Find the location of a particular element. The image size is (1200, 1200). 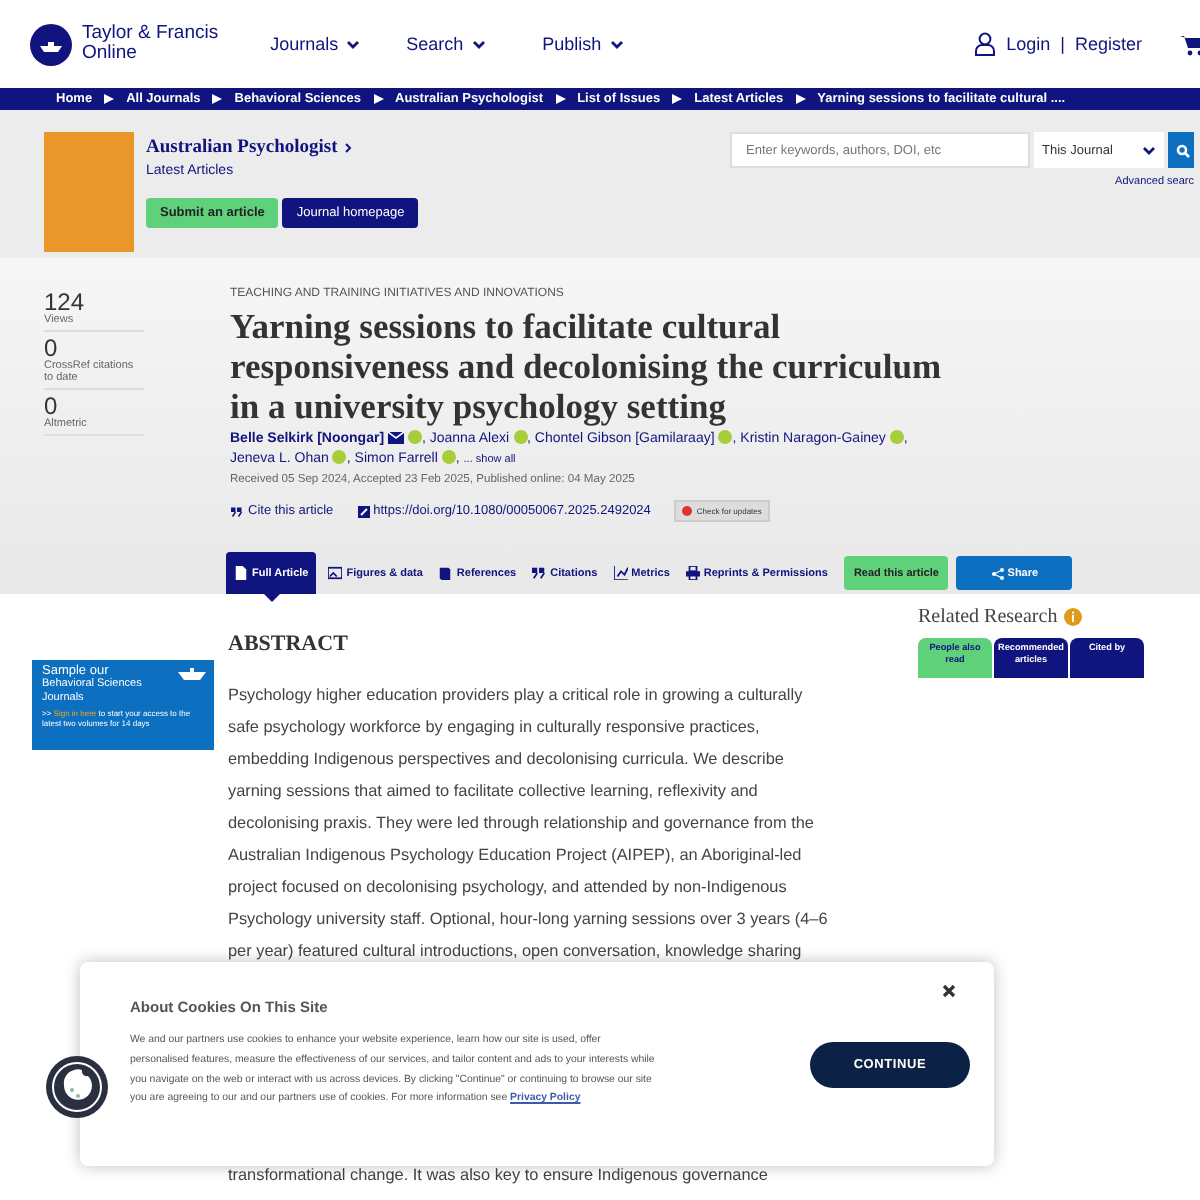

chevron-right-icon is located at coordinates (347, 148).